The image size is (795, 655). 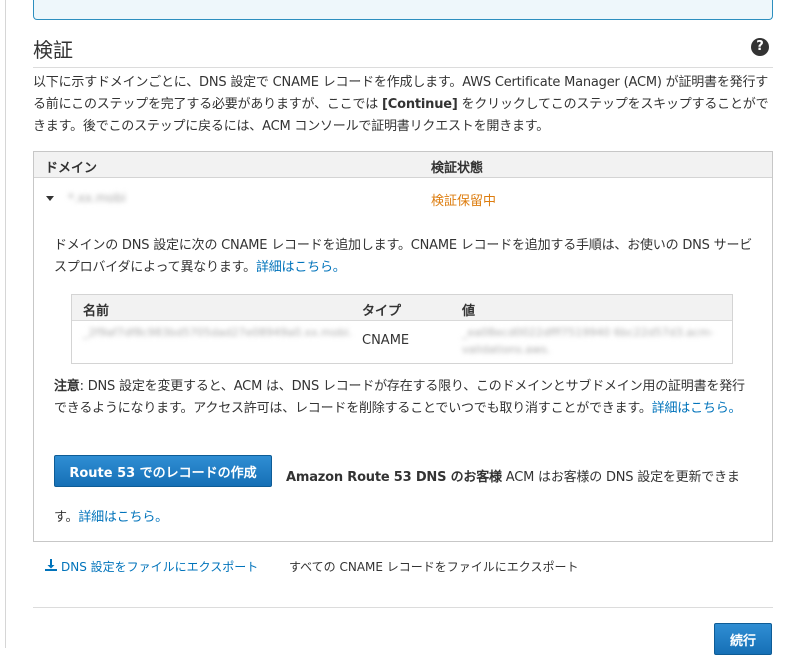 I want to click on download-icon, so click(x=51, y=565).